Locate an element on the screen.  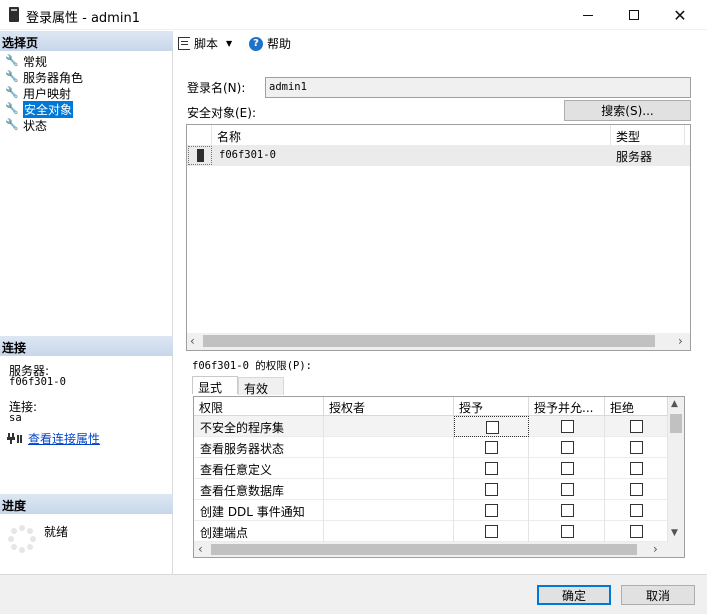
tab-explicit: 显式 is located at coordinates (215, 385).